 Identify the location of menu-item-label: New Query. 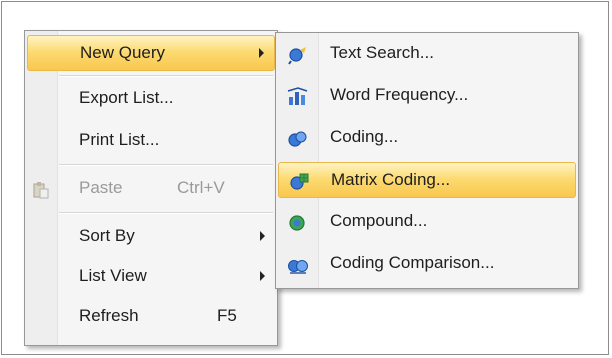
(123, 52).